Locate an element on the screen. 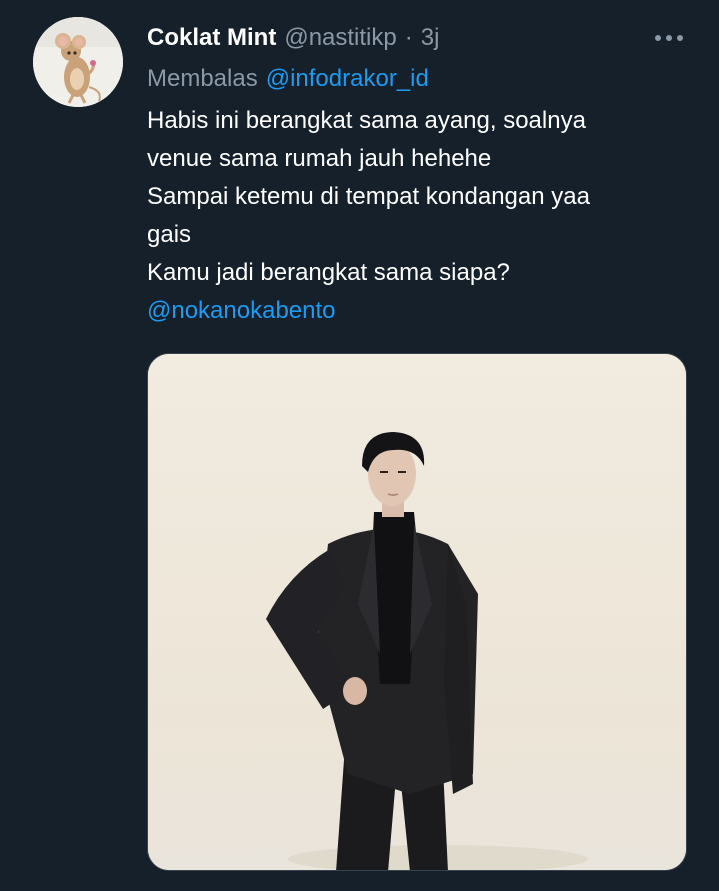 The image size is (719, 891). more-horizontal-icon is located at coordinates (669, 38).